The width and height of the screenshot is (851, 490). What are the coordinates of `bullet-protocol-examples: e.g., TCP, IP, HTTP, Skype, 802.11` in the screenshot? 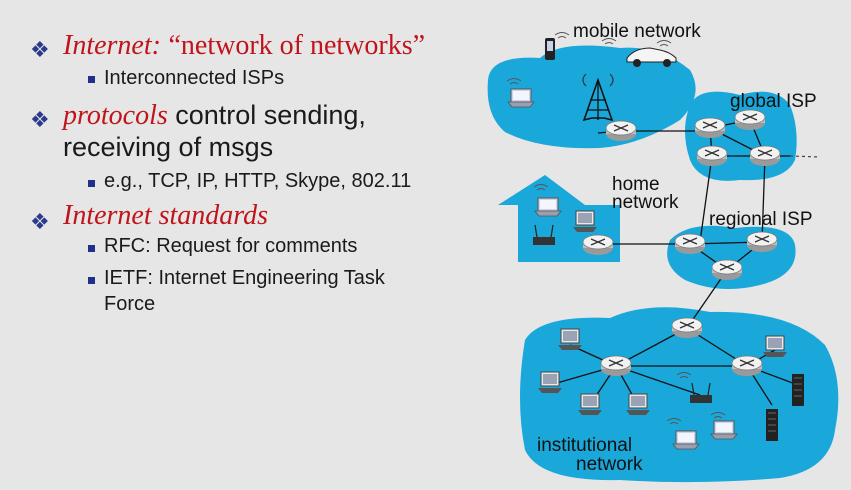 It's located at (258, 181).